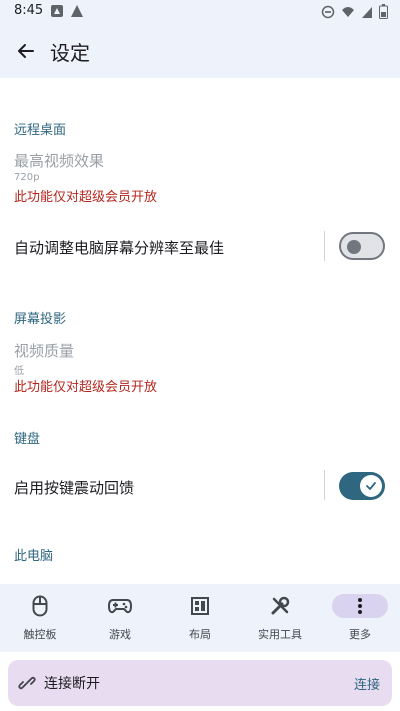 This screenshot has width=400, height=711. I want to click on check-icon, so click(371, 486).